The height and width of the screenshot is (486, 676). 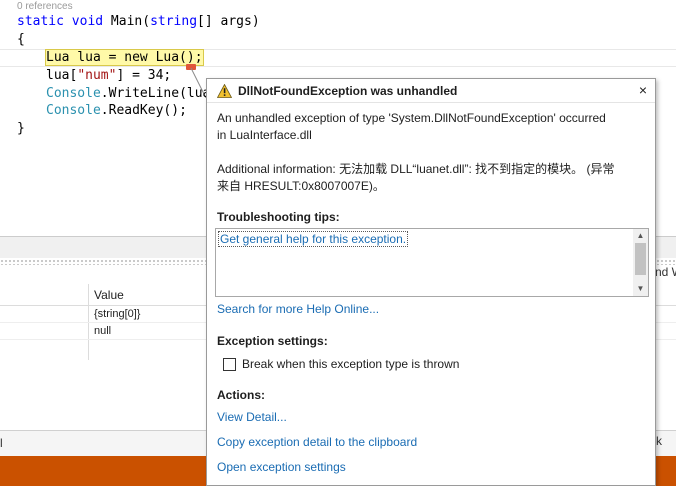 I want to click on actions-heading: Actions:, so click(x=241, y=395).